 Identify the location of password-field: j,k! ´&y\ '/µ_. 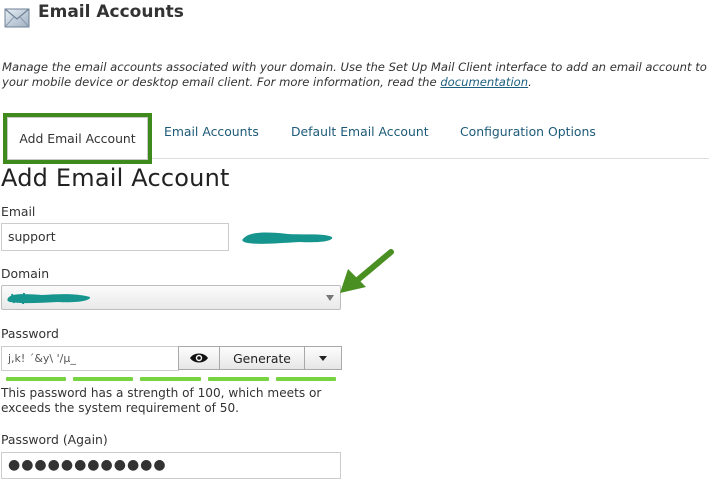
(90, 358).